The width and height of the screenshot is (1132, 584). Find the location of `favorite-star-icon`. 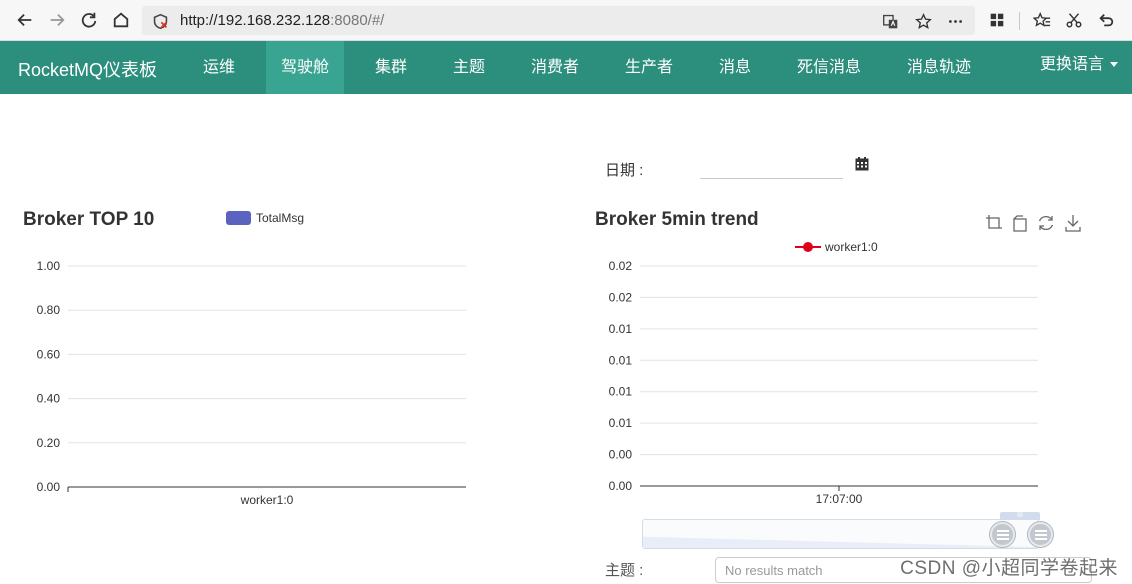

favorite-star-icon is located at coordinates (923, 21).